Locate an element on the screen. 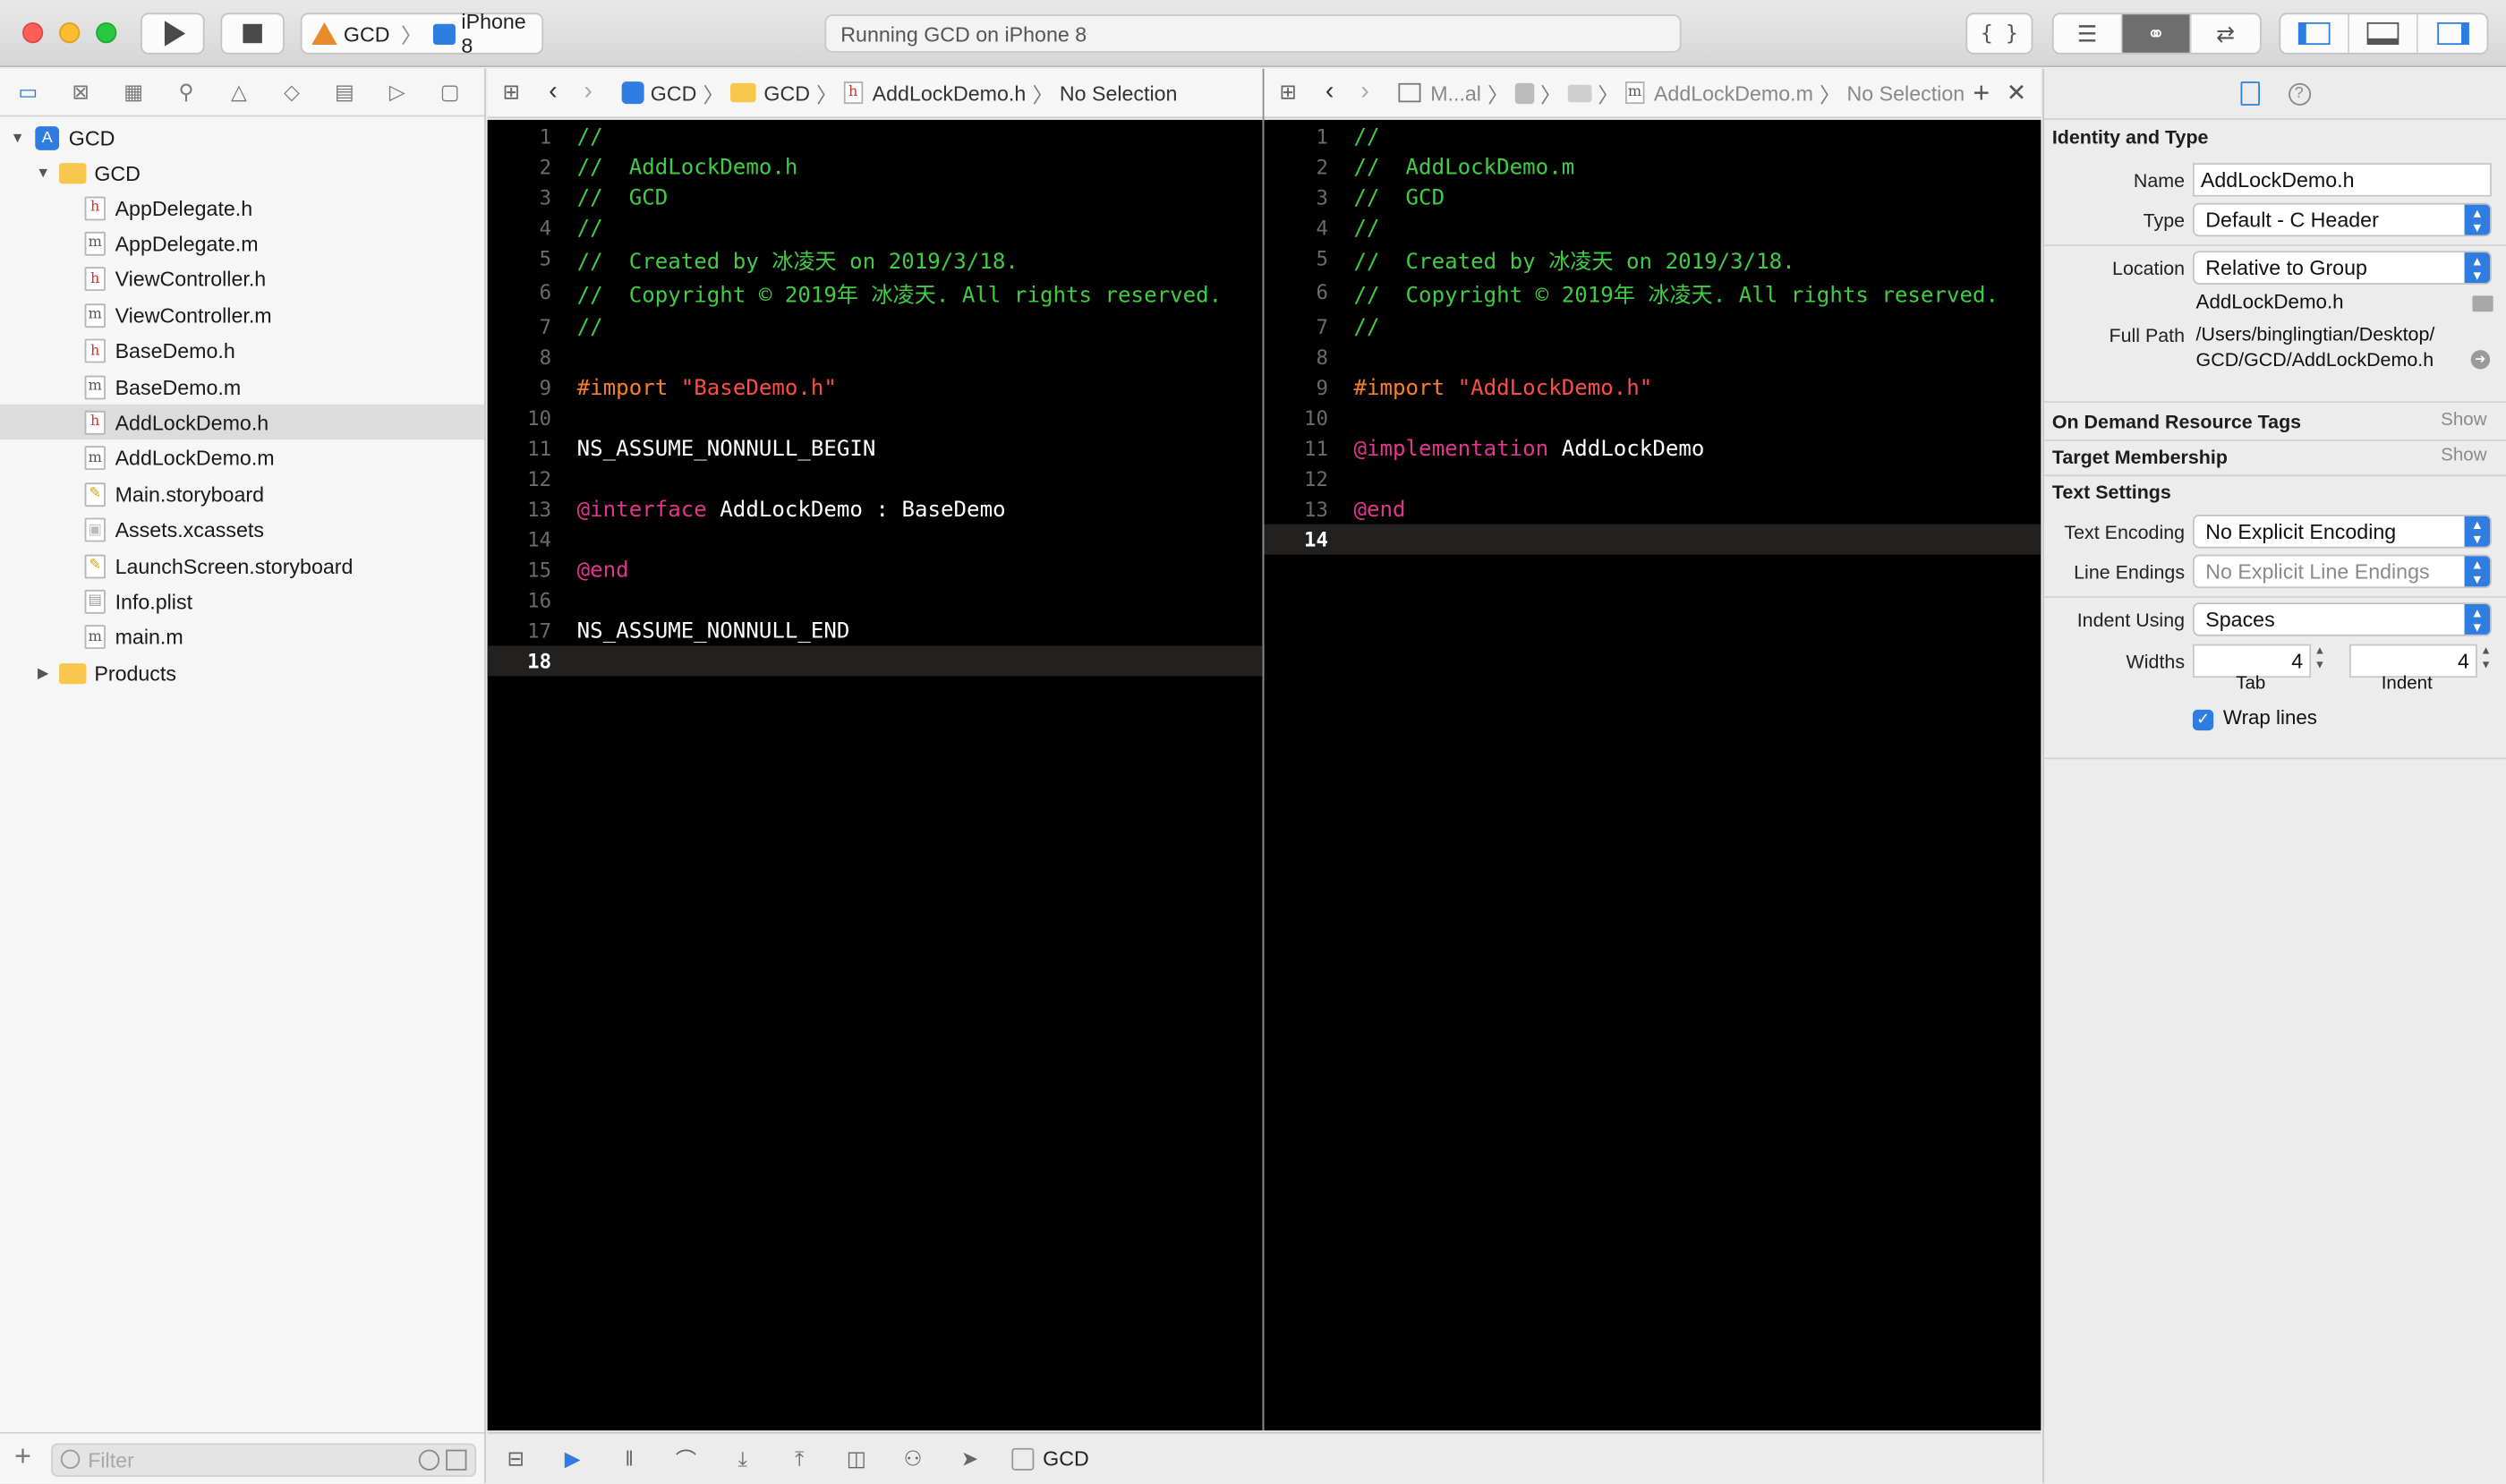 The width and height of the screenshot is (2506, 1484). search-icon: ⚲ is located at coordinates (186, 92).